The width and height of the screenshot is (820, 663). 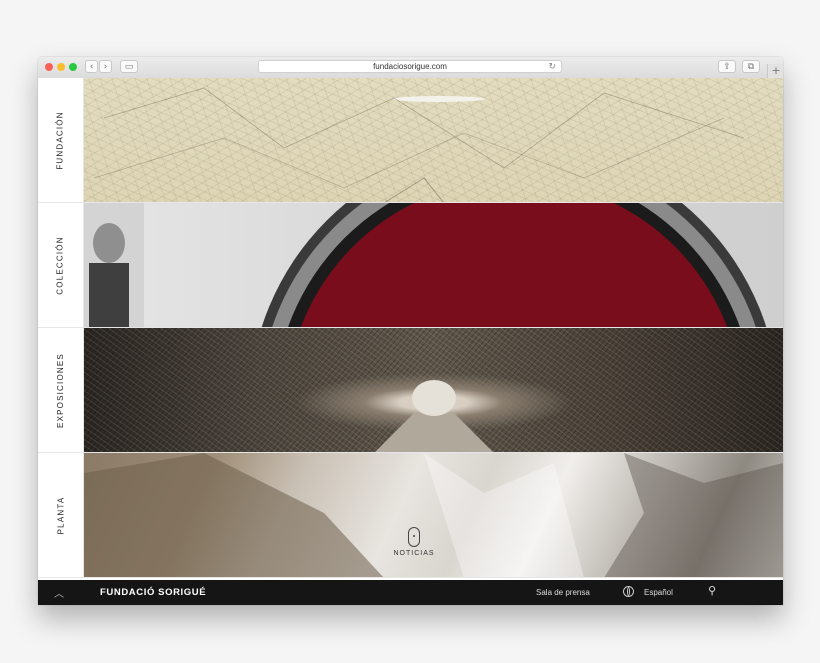 I want to click on back-icon: ‹, so click(x=91, y=66).